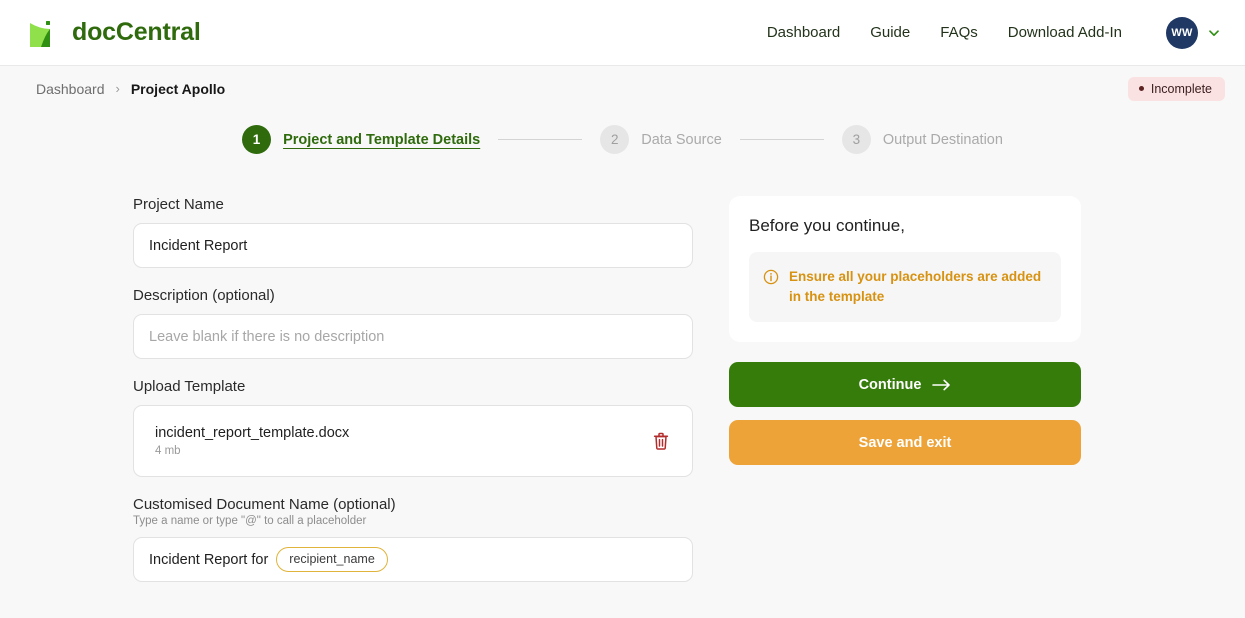  Describe the element at coordinates (941, 385) in the screenshot. I see `arrow-right-icon` at that location.